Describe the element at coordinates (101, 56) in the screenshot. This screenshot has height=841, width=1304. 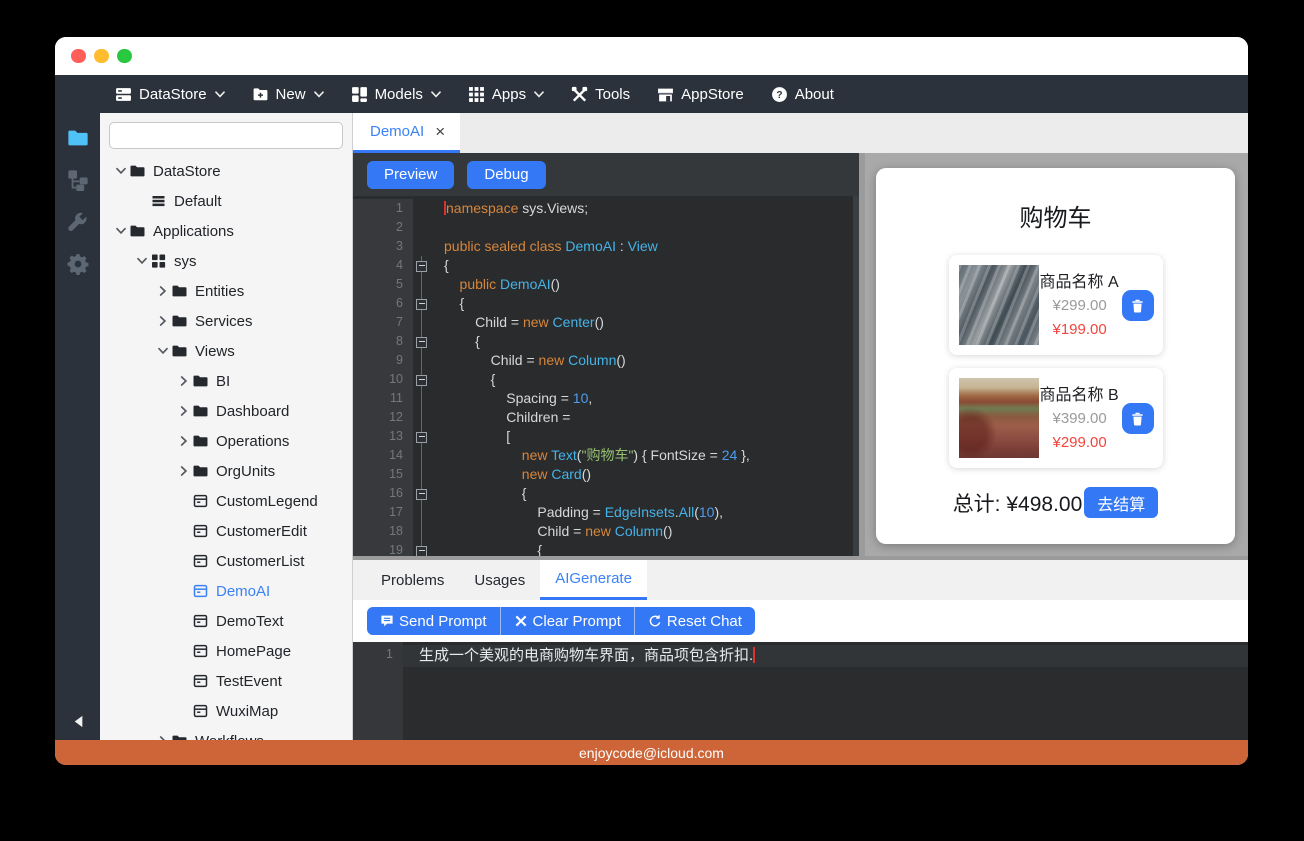
I see `minimize-window-button` at that location.